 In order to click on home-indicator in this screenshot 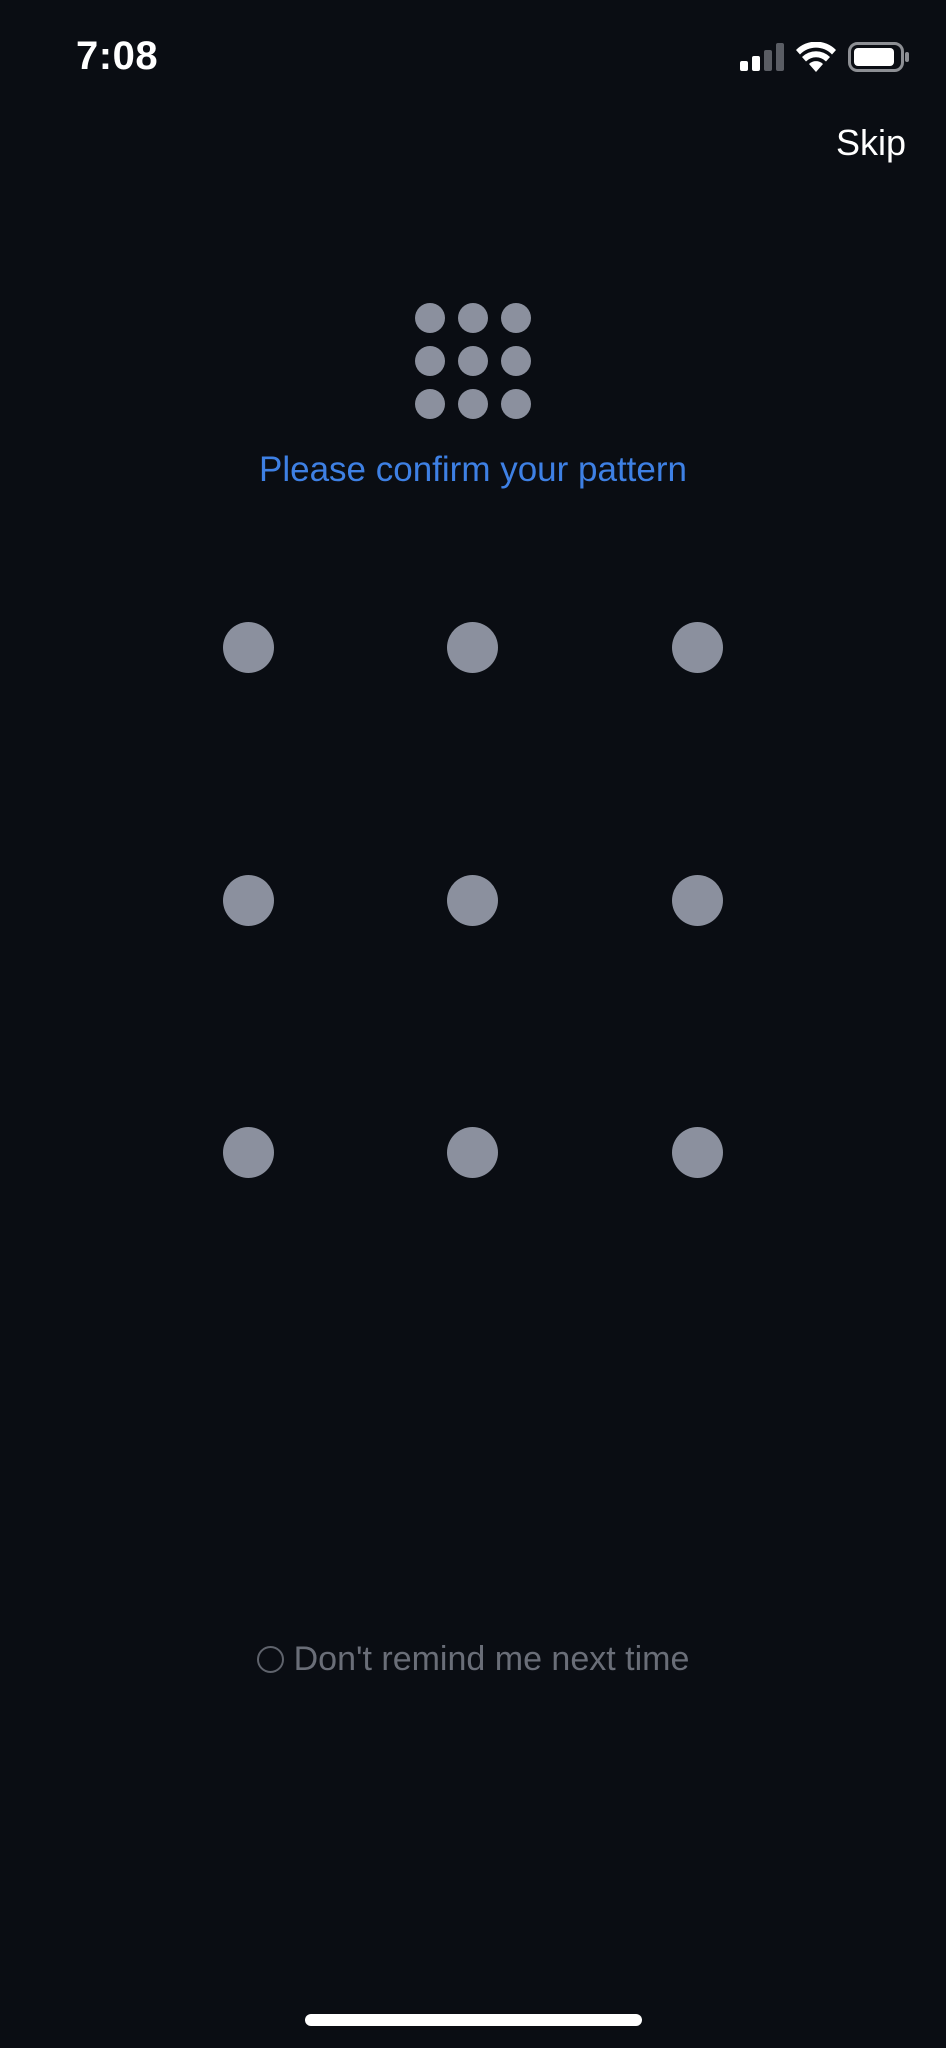, I will do `click(473, 2020)`.